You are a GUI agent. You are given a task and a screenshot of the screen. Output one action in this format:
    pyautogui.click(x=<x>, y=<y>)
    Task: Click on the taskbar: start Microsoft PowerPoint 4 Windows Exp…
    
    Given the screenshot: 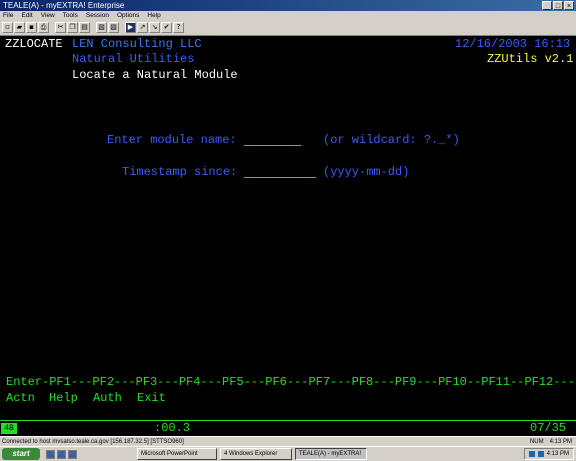 What is the action you would take?
    pyautogui.click(x=288, y=453)
    